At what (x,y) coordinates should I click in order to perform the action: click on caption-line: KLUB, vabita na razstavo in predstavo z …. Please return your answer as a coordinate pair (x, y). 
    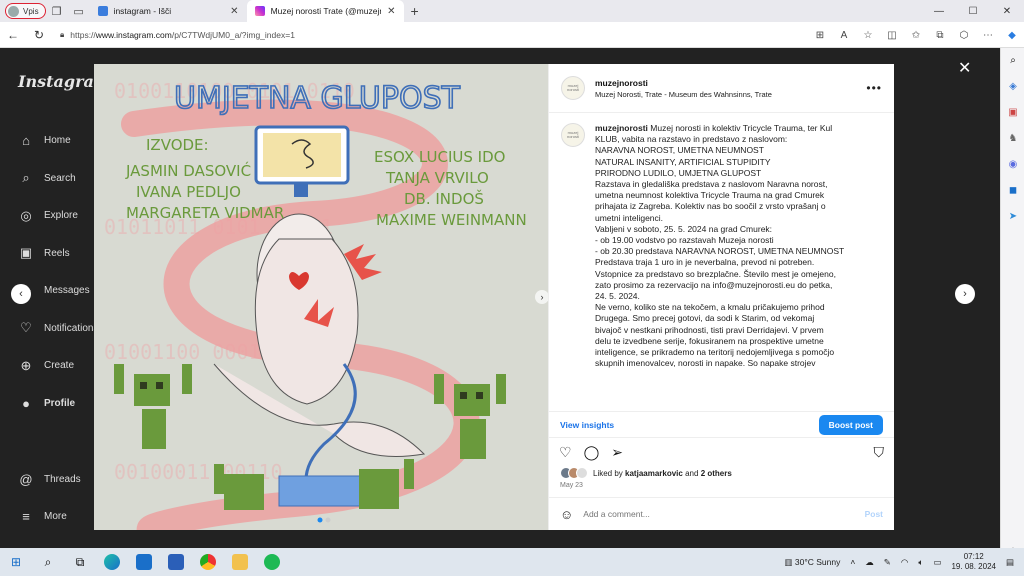
    Looking at the image, I should click on (691, 139).